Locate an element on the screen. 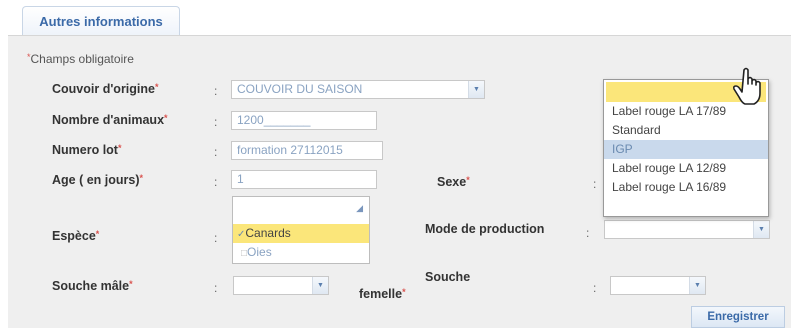  label-numero-lot: Numero lot* is located at coordinates (87, 150).